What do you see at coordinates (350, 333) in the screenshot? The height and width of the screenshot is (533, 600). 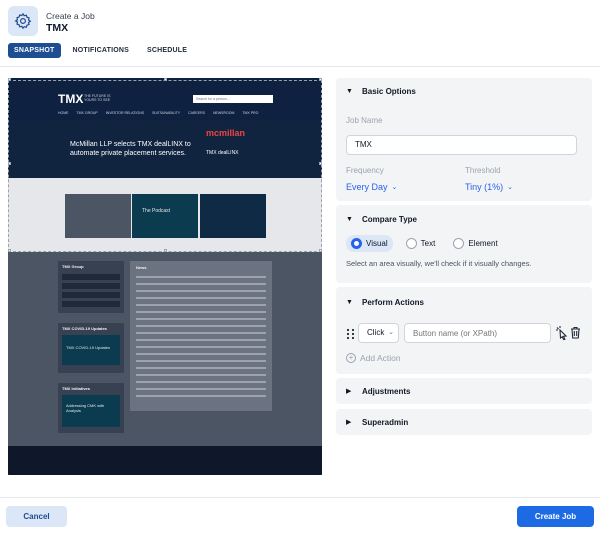 I see `drag-handle-icon` at bounding box center [350, 333].